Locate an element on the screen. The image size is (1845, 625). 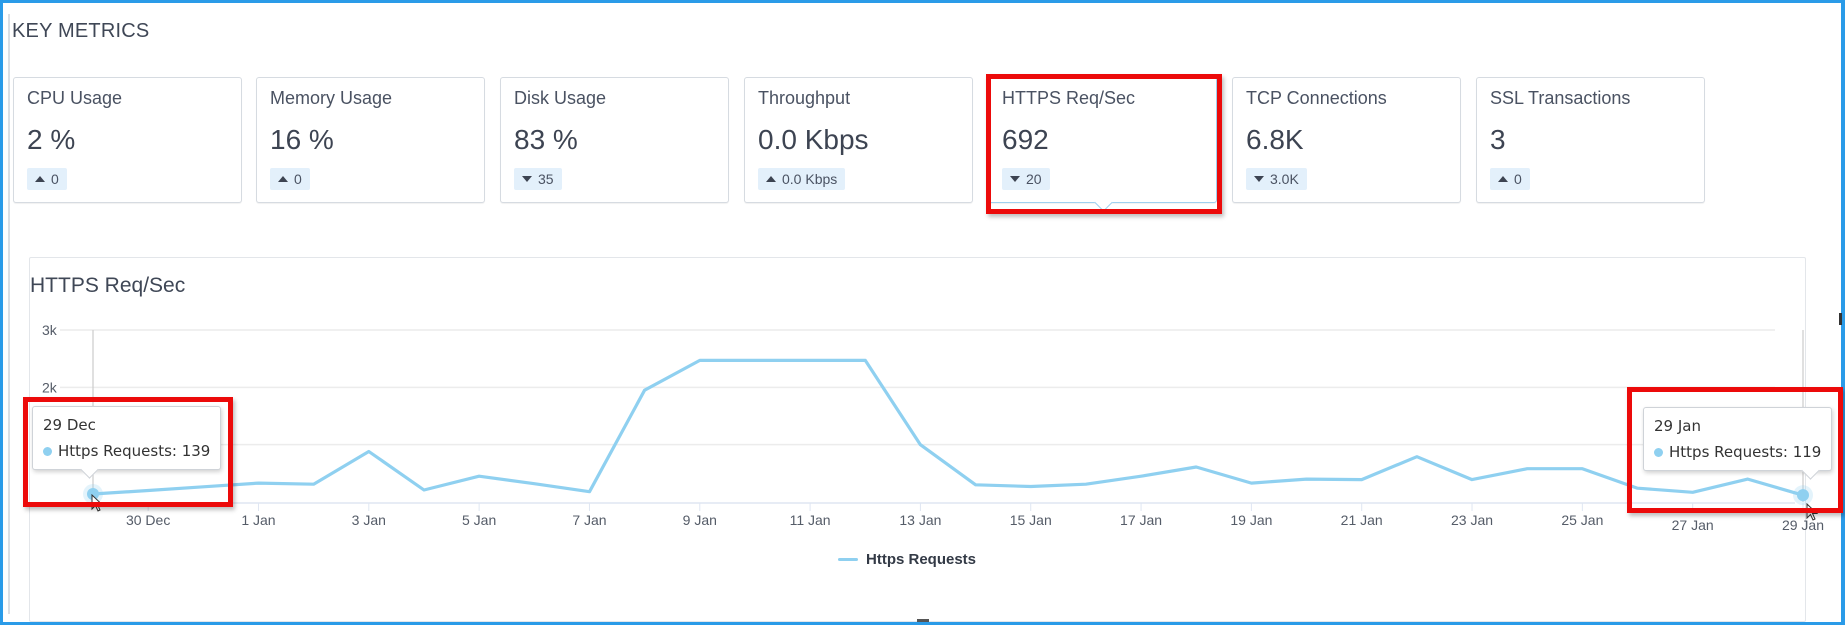
x-tick-label: 30 Dec is located at coordinates (148, 520).